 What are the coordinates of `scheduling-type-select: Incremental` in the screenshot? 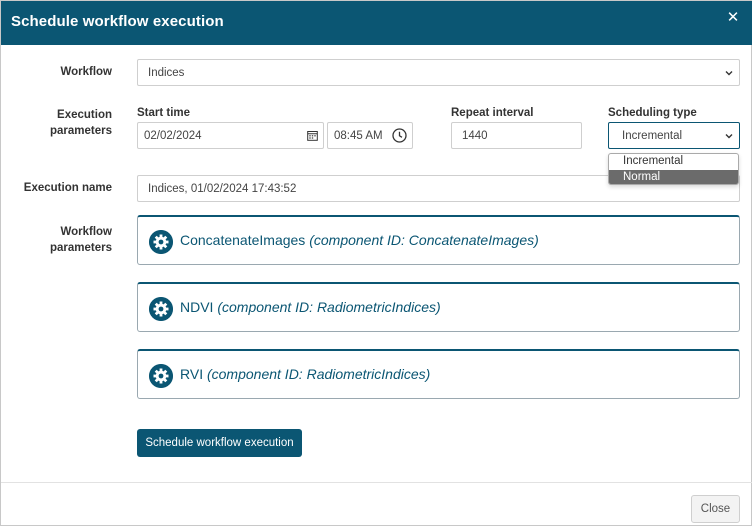 It's located at (674, 135).